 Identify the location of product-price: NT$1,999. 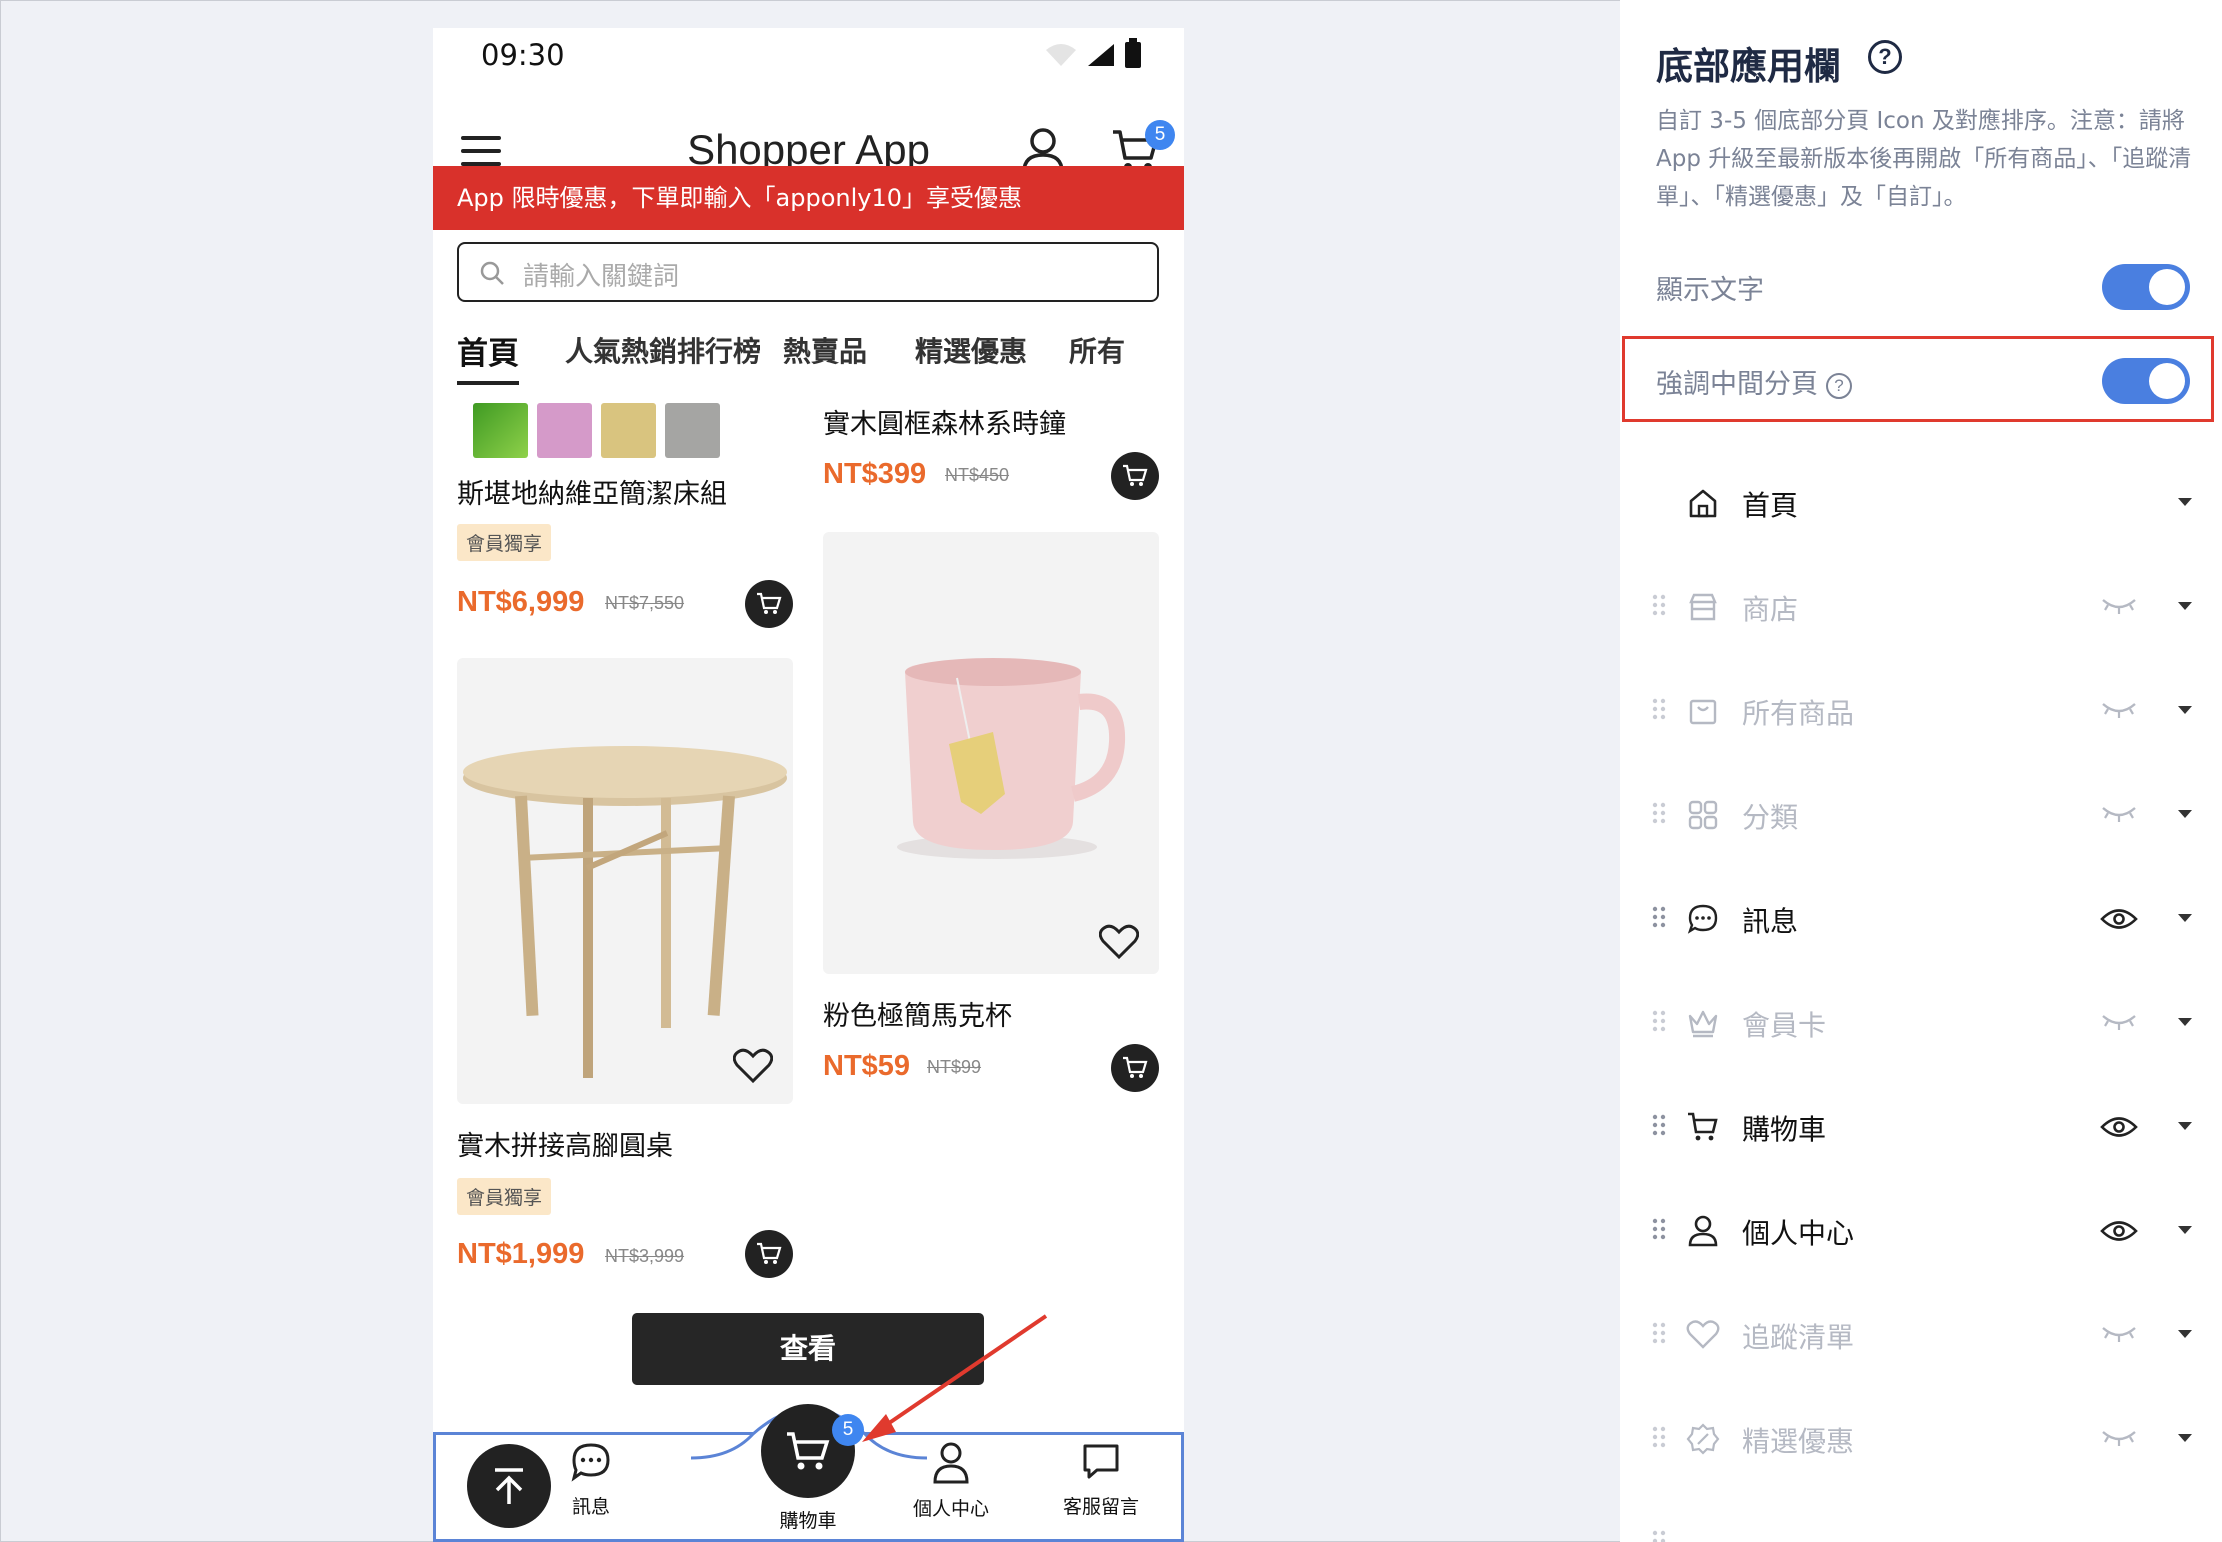
(521, 1254).